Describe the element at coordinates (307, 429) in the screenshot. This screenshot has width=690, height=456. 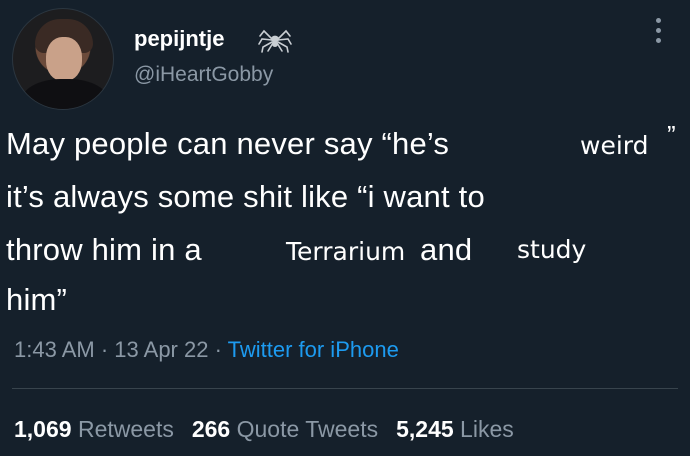
I see `quote-tweets-label: Quote Tweets` at that location.